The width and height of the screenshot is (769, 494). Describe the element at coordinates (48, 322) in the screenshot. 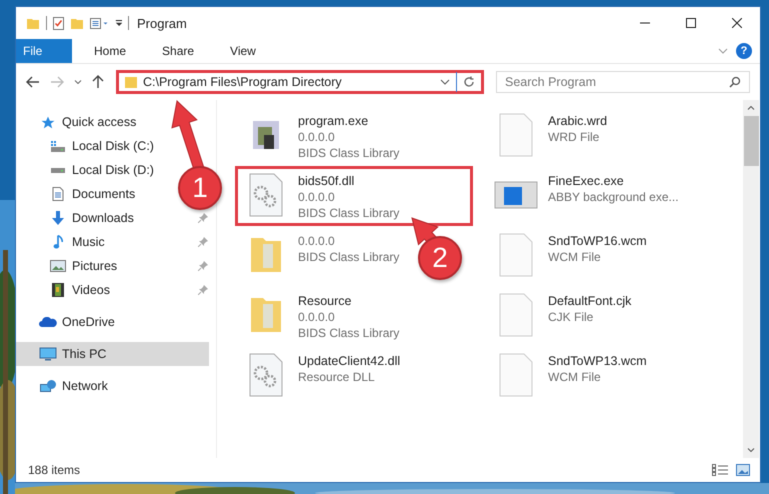

I see `cloud-icon` at that location.